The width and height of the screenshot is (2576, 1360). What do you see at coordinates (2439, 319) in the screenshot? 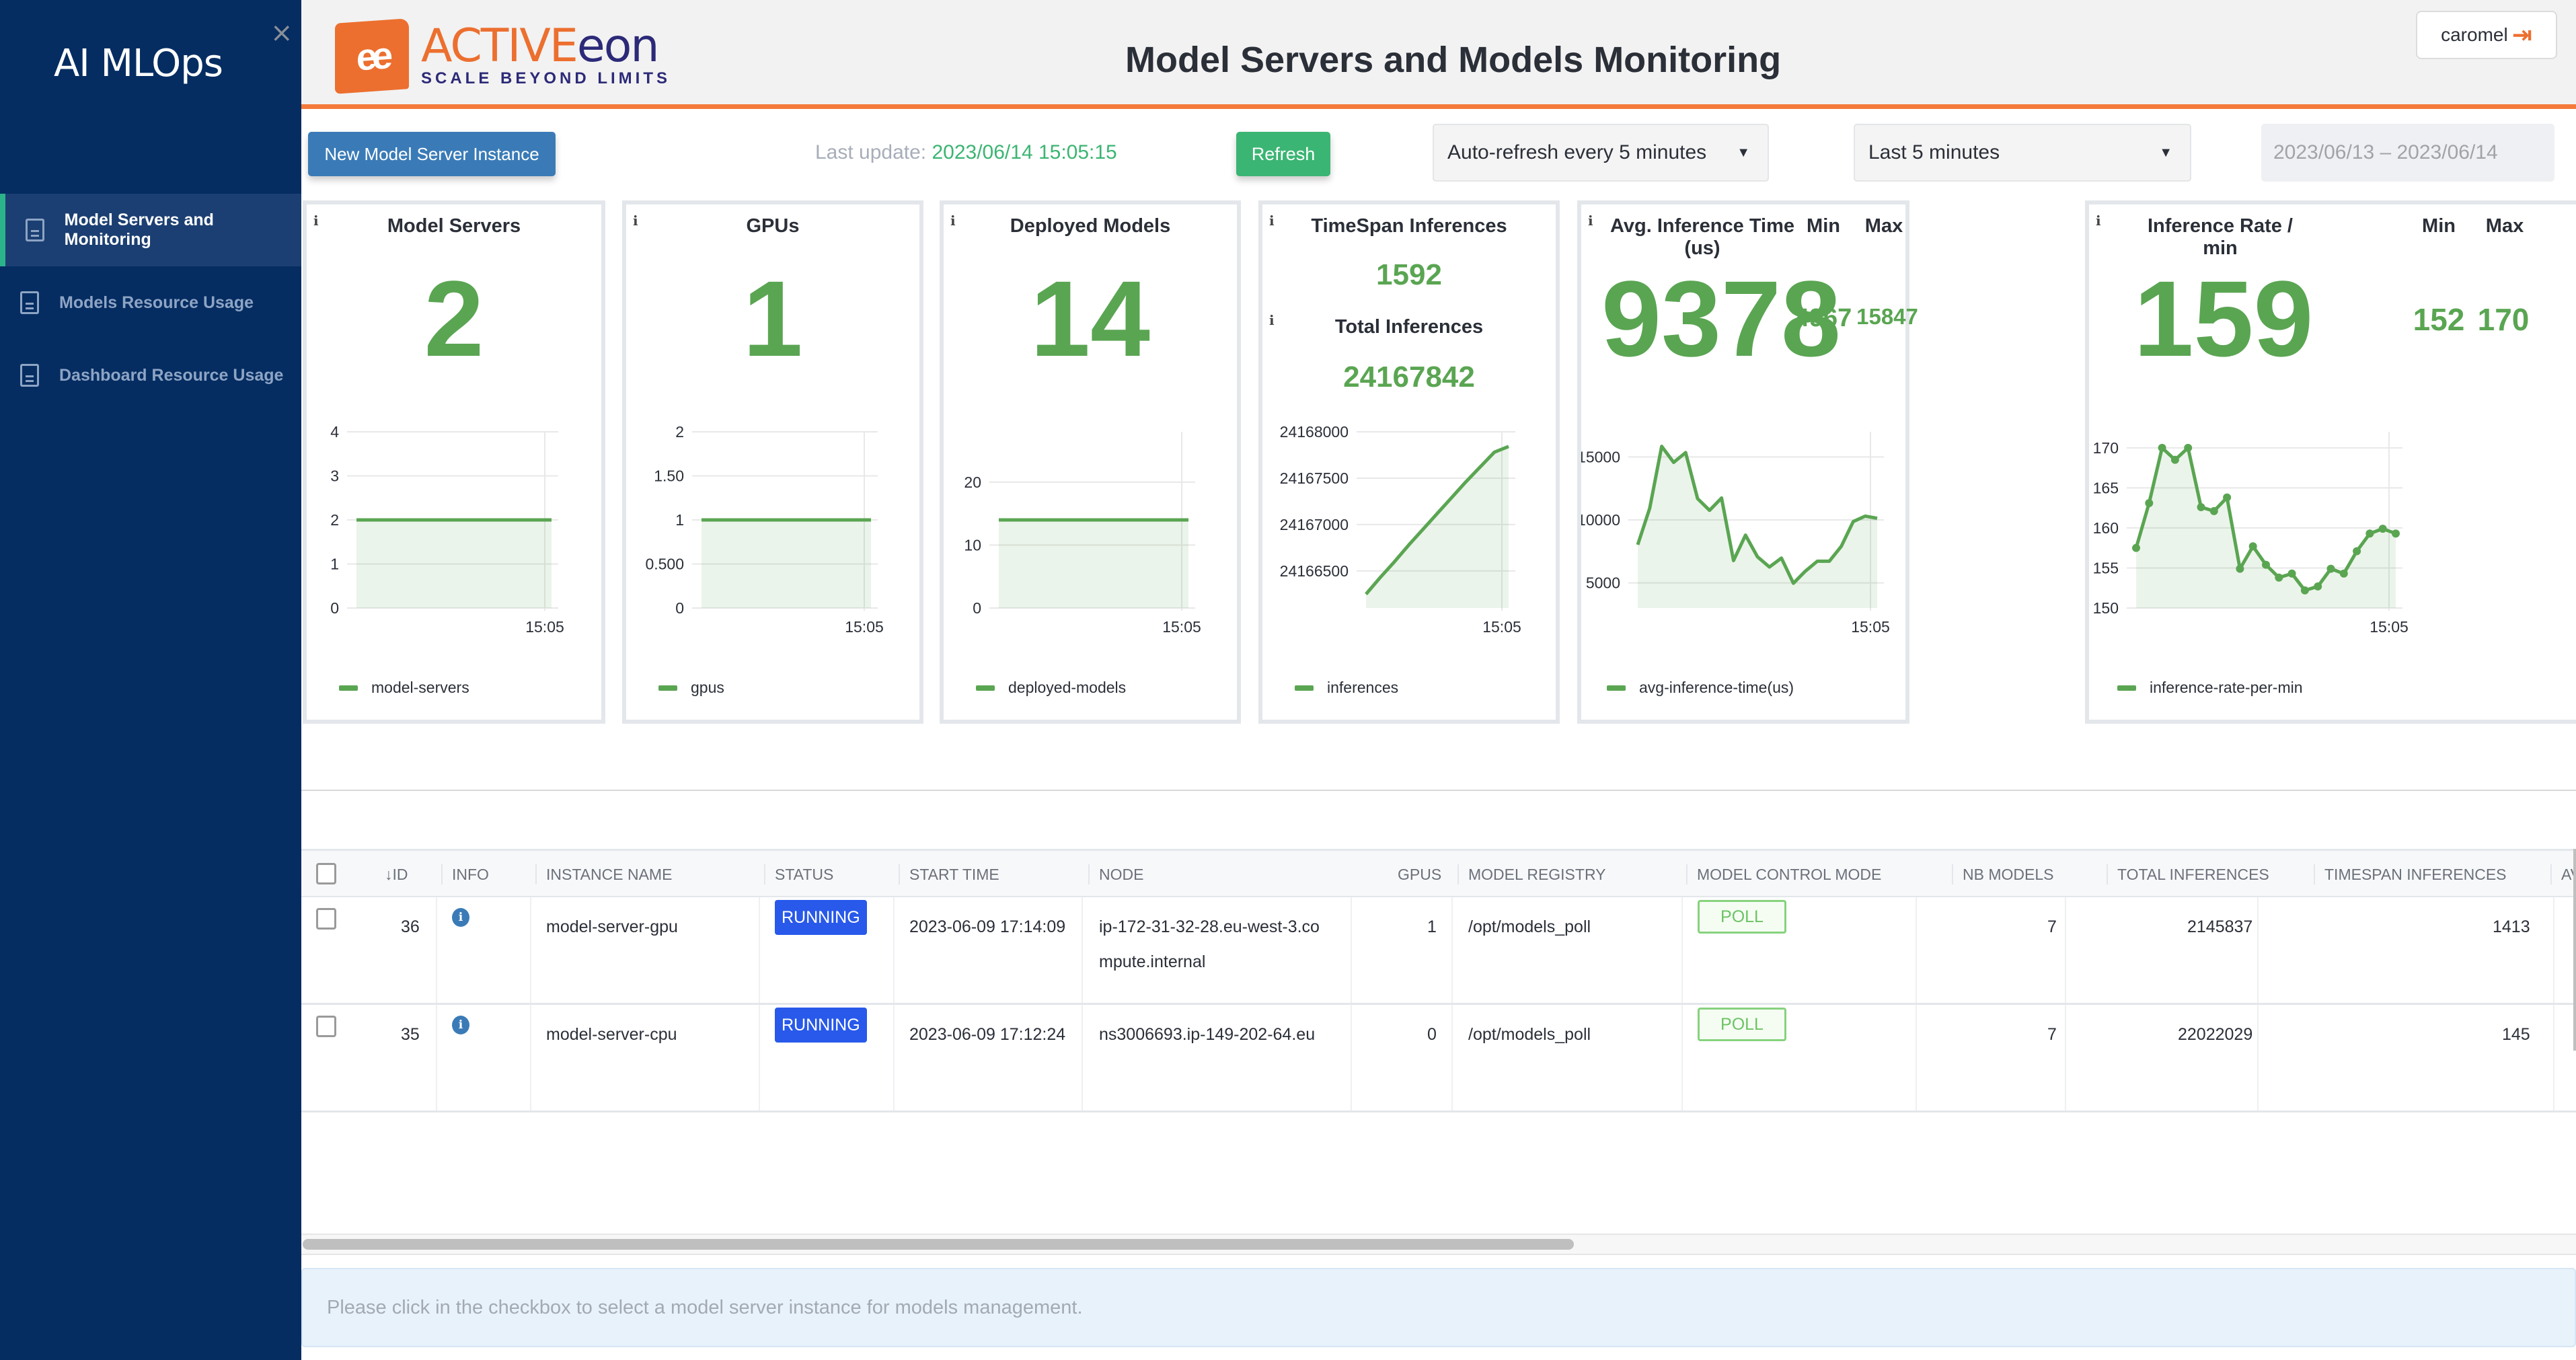
I see `min-value: 152` at bounding box center [2439, 319].